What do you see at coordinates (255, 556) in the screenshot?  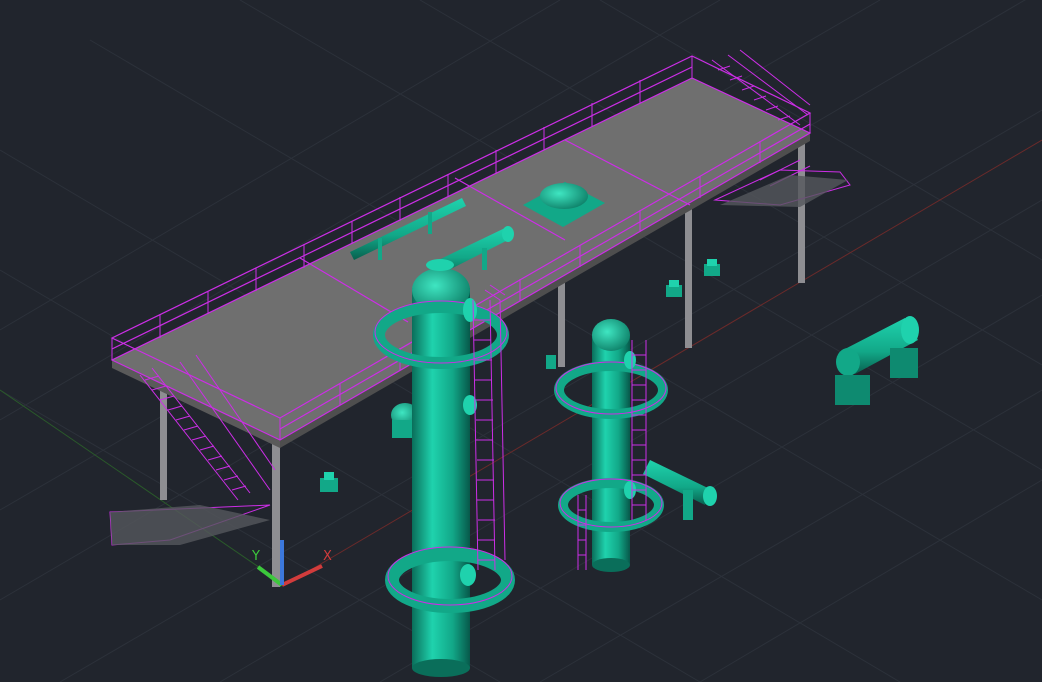 I see `ucs-y-label: Y` at bounding box center [255, 556].